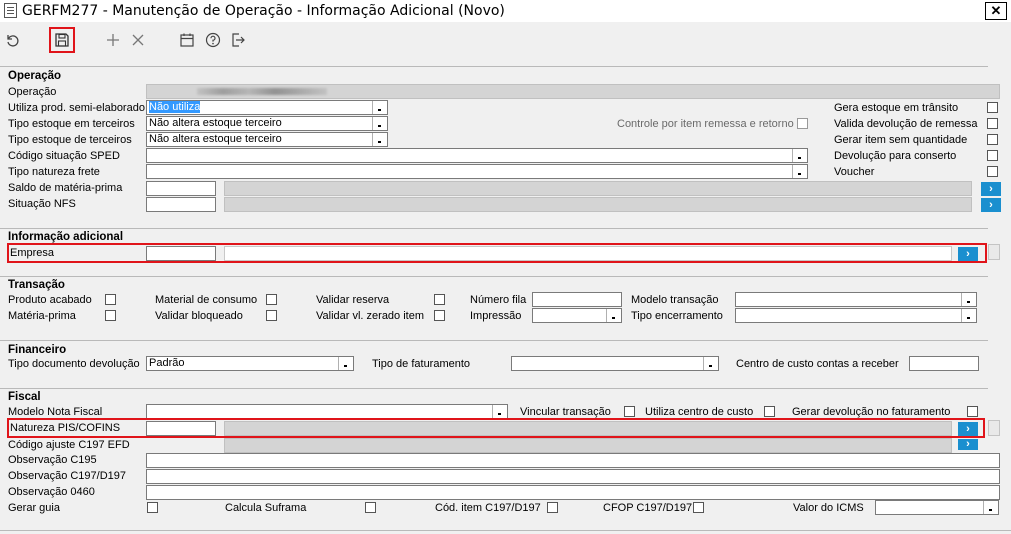 The image size is (1011, 534). What do you see at coordinates (267, 123) in the screenshot?
I see `tipo-estoque-em-select: Não altera estoque terceiro` at bounding box center [267, 123].